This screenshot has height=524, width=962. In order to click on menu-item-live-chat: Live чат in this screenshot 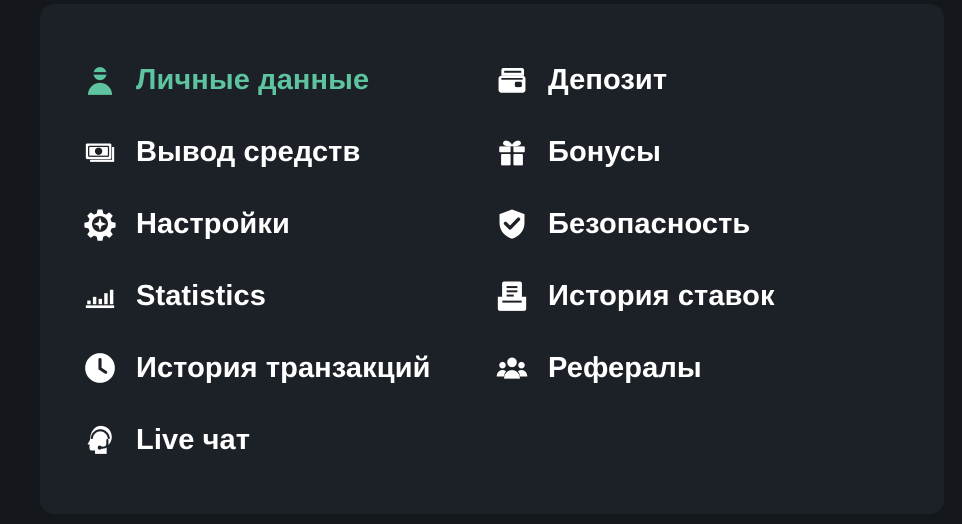, I will do `click(288, 440)`.